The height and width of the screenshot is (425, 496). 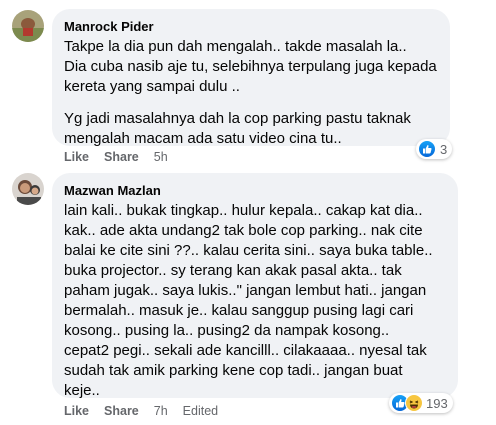 What do you see at coordinates (161, 411) in the screenshot?
I see `timestamp: 7h` at bounding box center [161, 411].